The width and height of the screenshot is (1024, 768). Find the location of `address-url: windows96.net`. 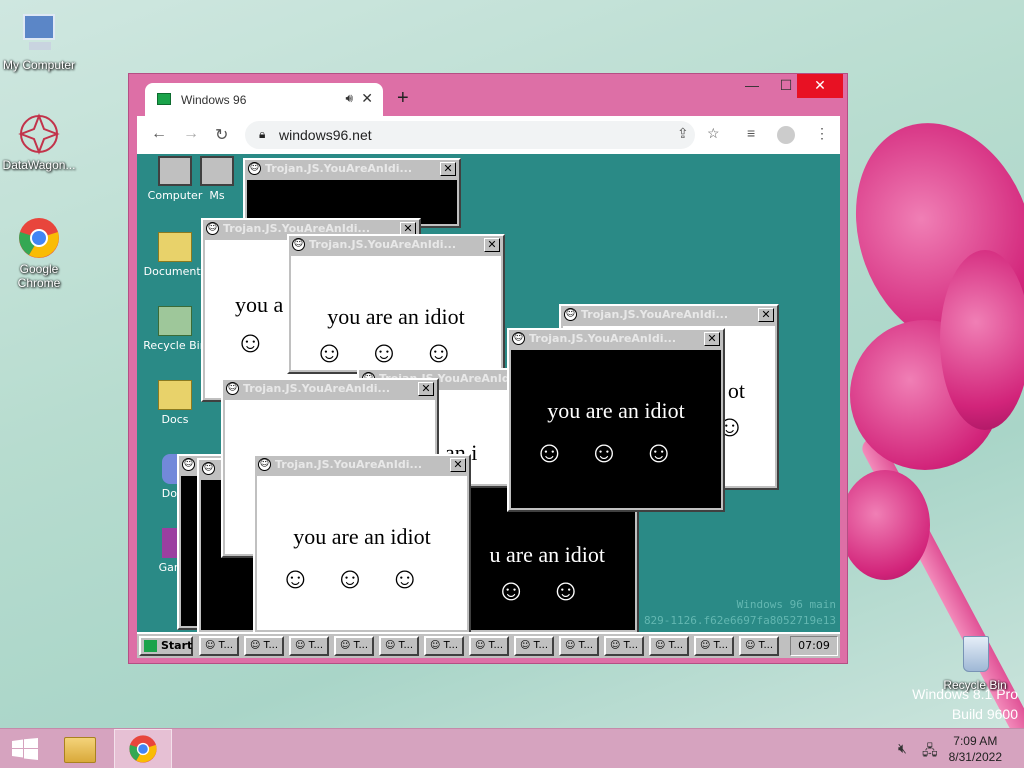

address-url: windows96.net is located at coordinates (325, 135).